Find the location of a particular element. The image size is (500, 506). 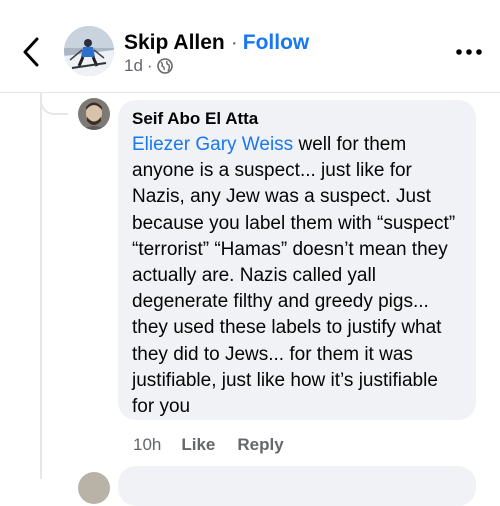

author-avatar is located at coordinates (89, 51).